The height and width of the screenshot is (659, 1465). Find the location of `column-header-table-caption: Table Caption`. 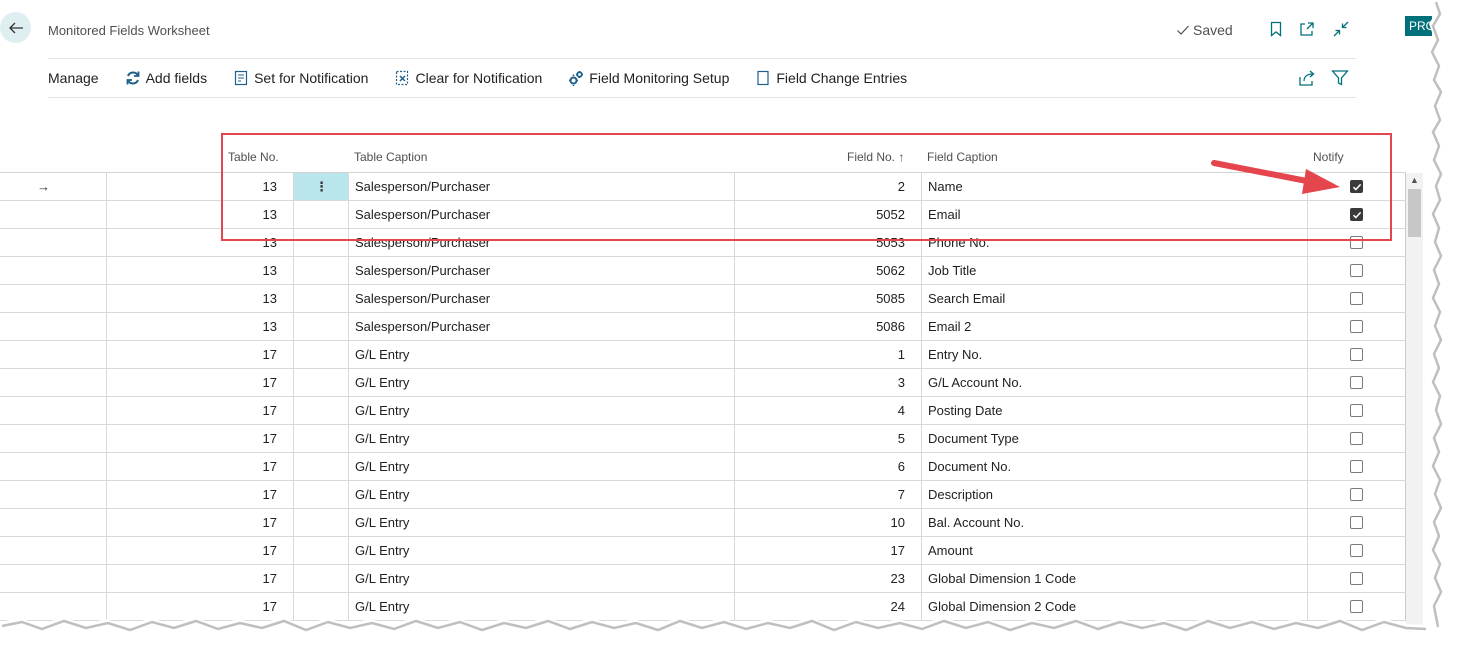

column-header-table-caption: Table Caption is located at coordinates (390, 157).